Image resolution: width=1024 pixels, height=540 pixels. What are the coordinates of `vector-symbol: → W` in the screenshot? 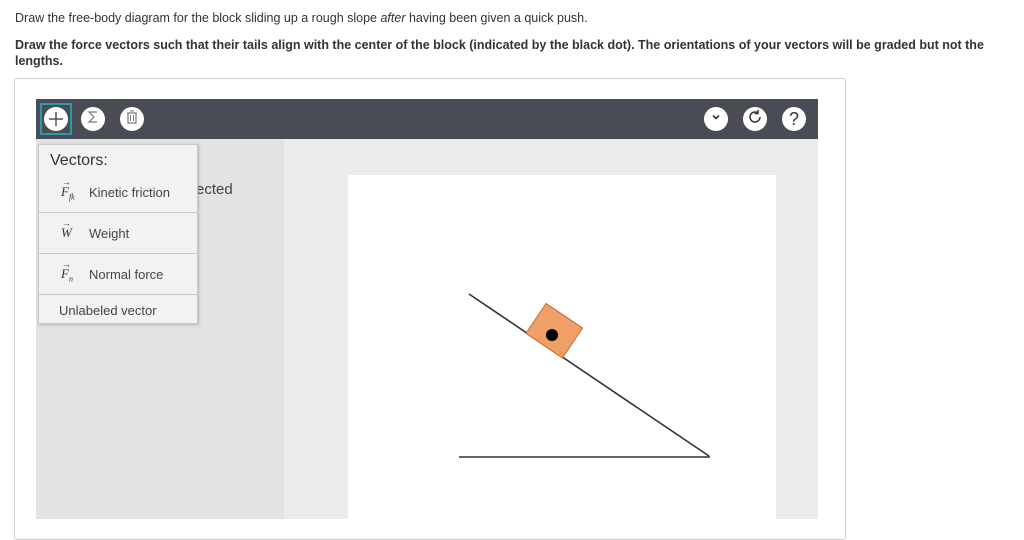 It's located at (66, 228).